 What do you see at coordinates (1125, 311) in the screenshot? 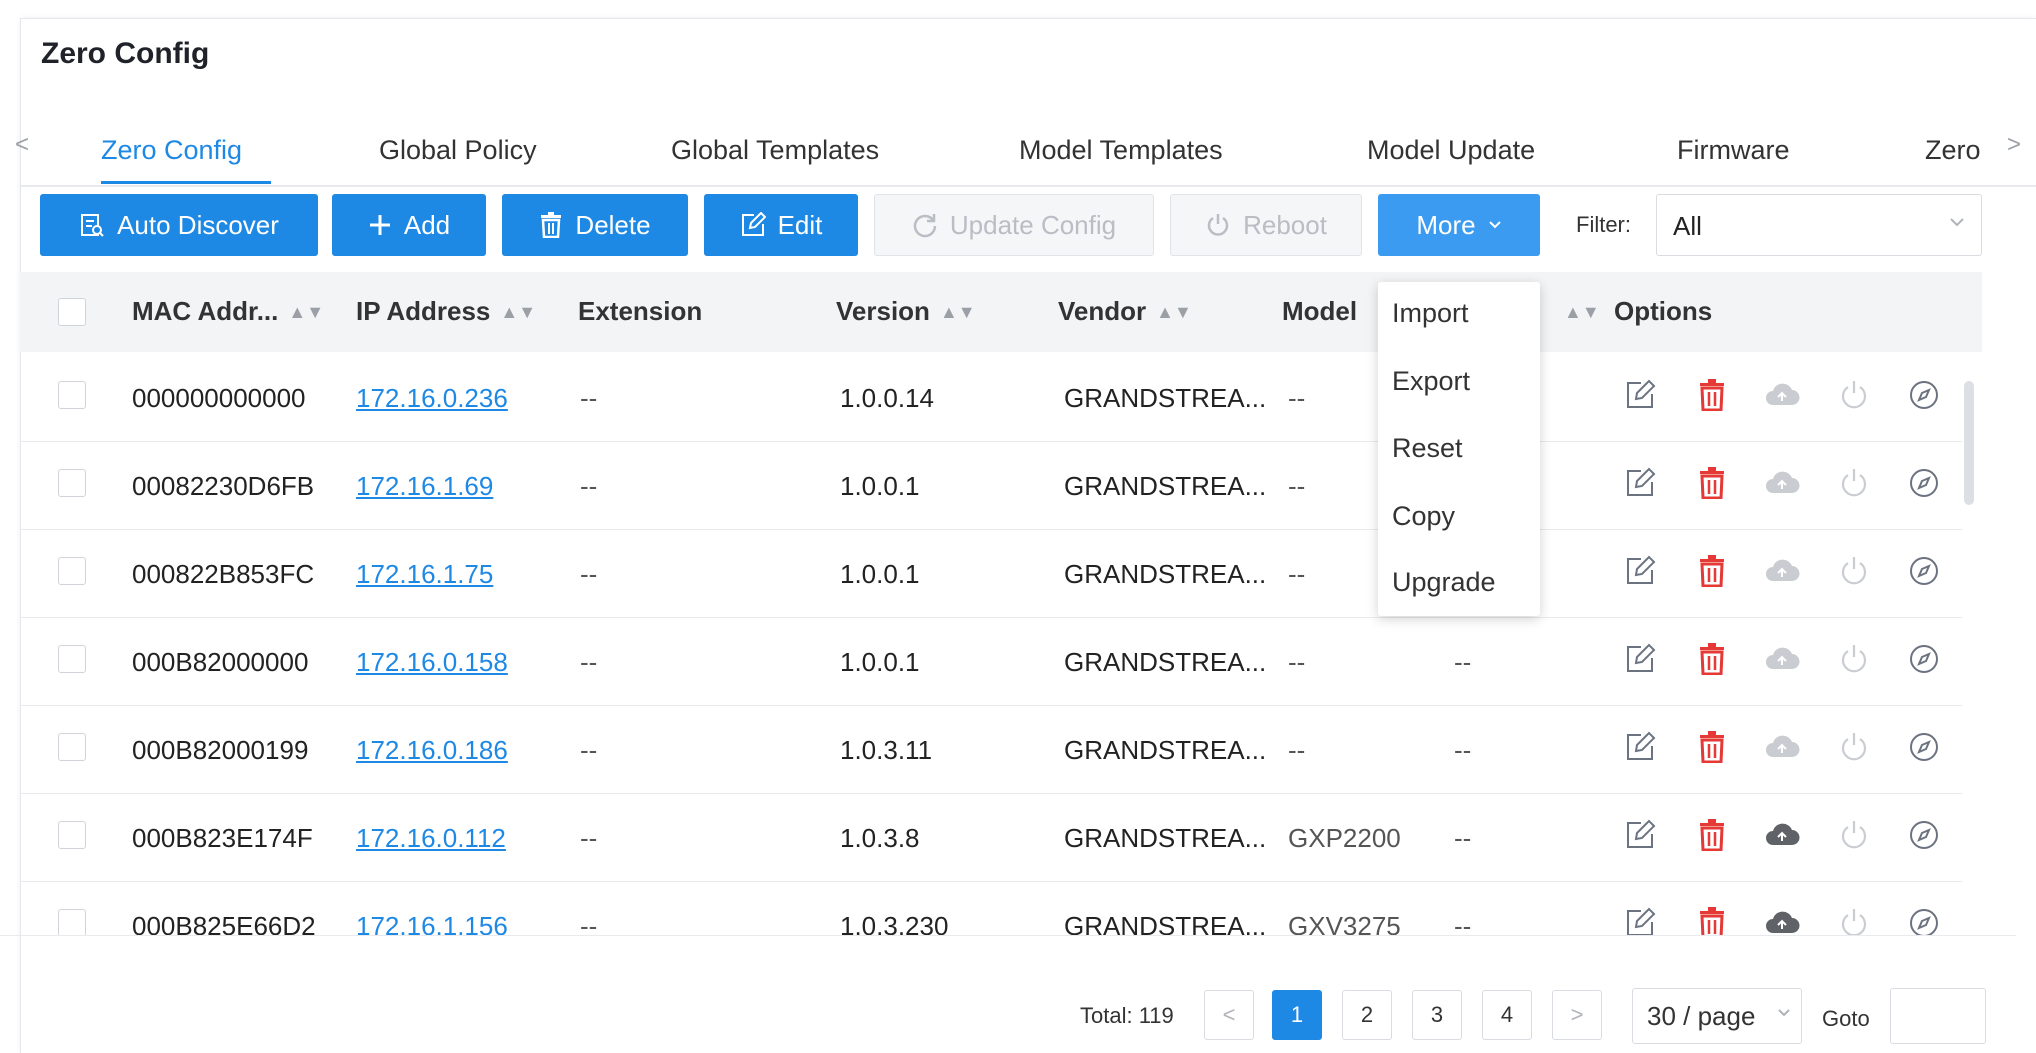
I see `header-vendor: Vendor ▲▼` at bounding box center [1125, 311].